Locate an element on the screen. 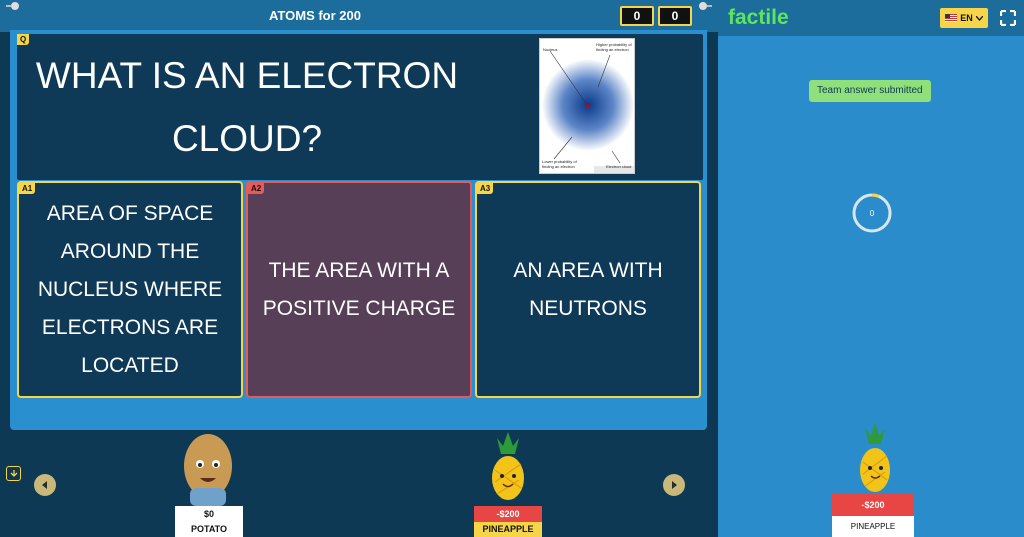 Image resolution: width=1024 pixels, height=537 pixels. answer-tag: A3 is located at coordinates (485, 188).